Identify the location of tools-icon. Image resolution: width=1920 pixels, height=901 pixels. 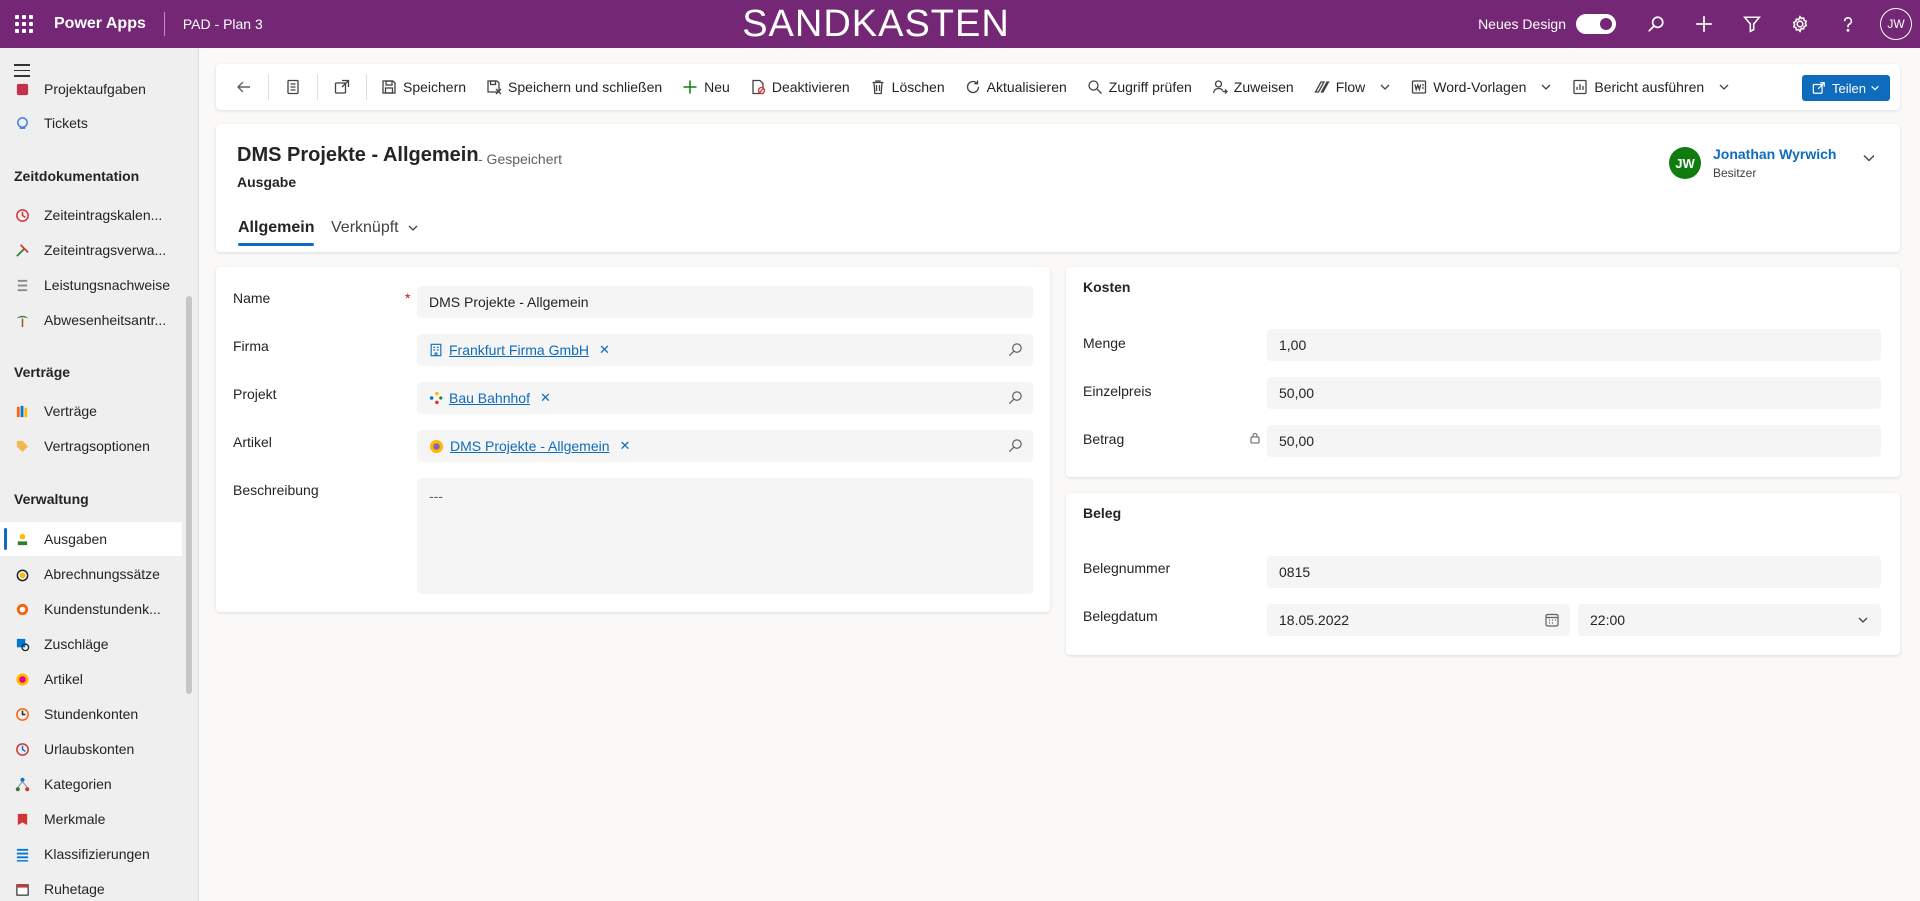
(22, 250).